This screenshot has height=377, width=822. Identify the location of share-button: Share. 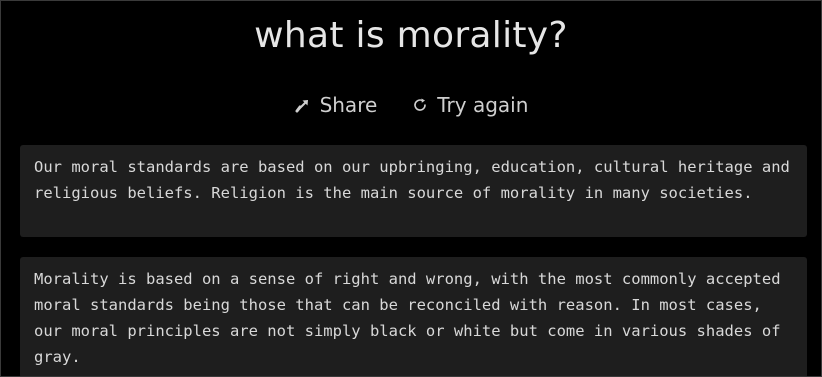
(336, 105).